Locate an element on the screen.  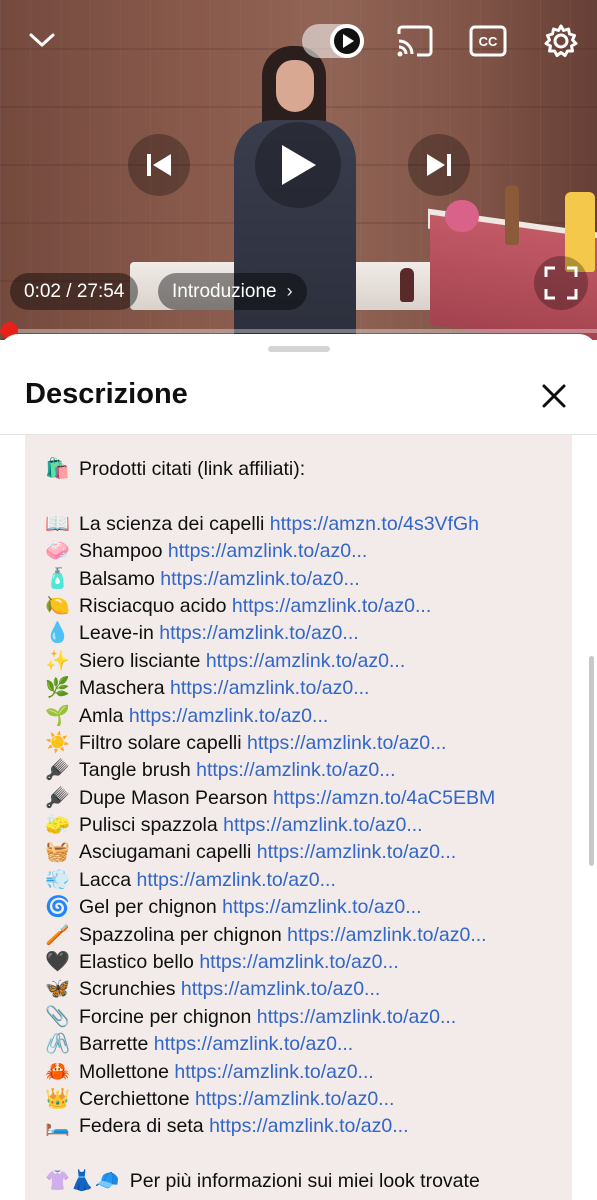
progress-bar is located at coordinates (298, 331).